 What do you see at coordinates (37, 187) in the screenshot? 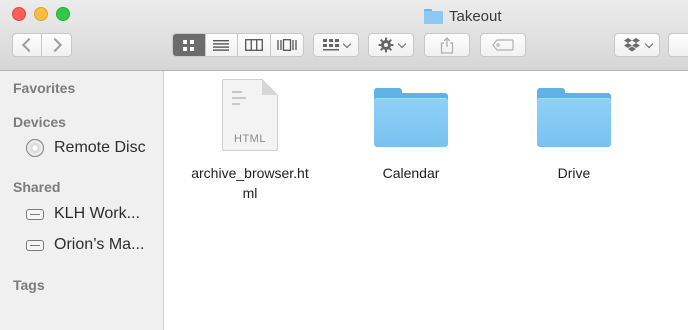
I see `sidebar-heading-shared: Shared` at bounding box center [37, 187].